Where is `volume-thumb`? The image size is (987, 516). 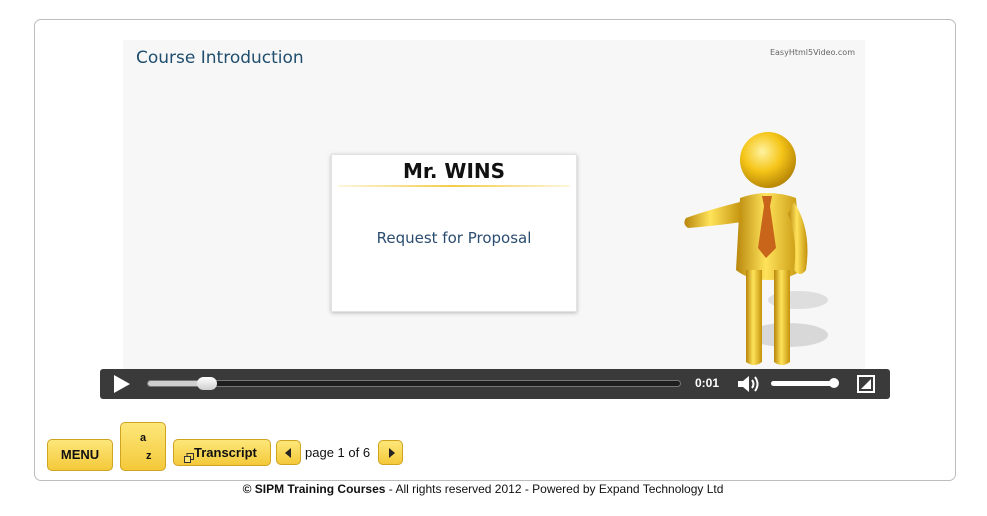
volume-thumb is located at coordinates (833, 383).